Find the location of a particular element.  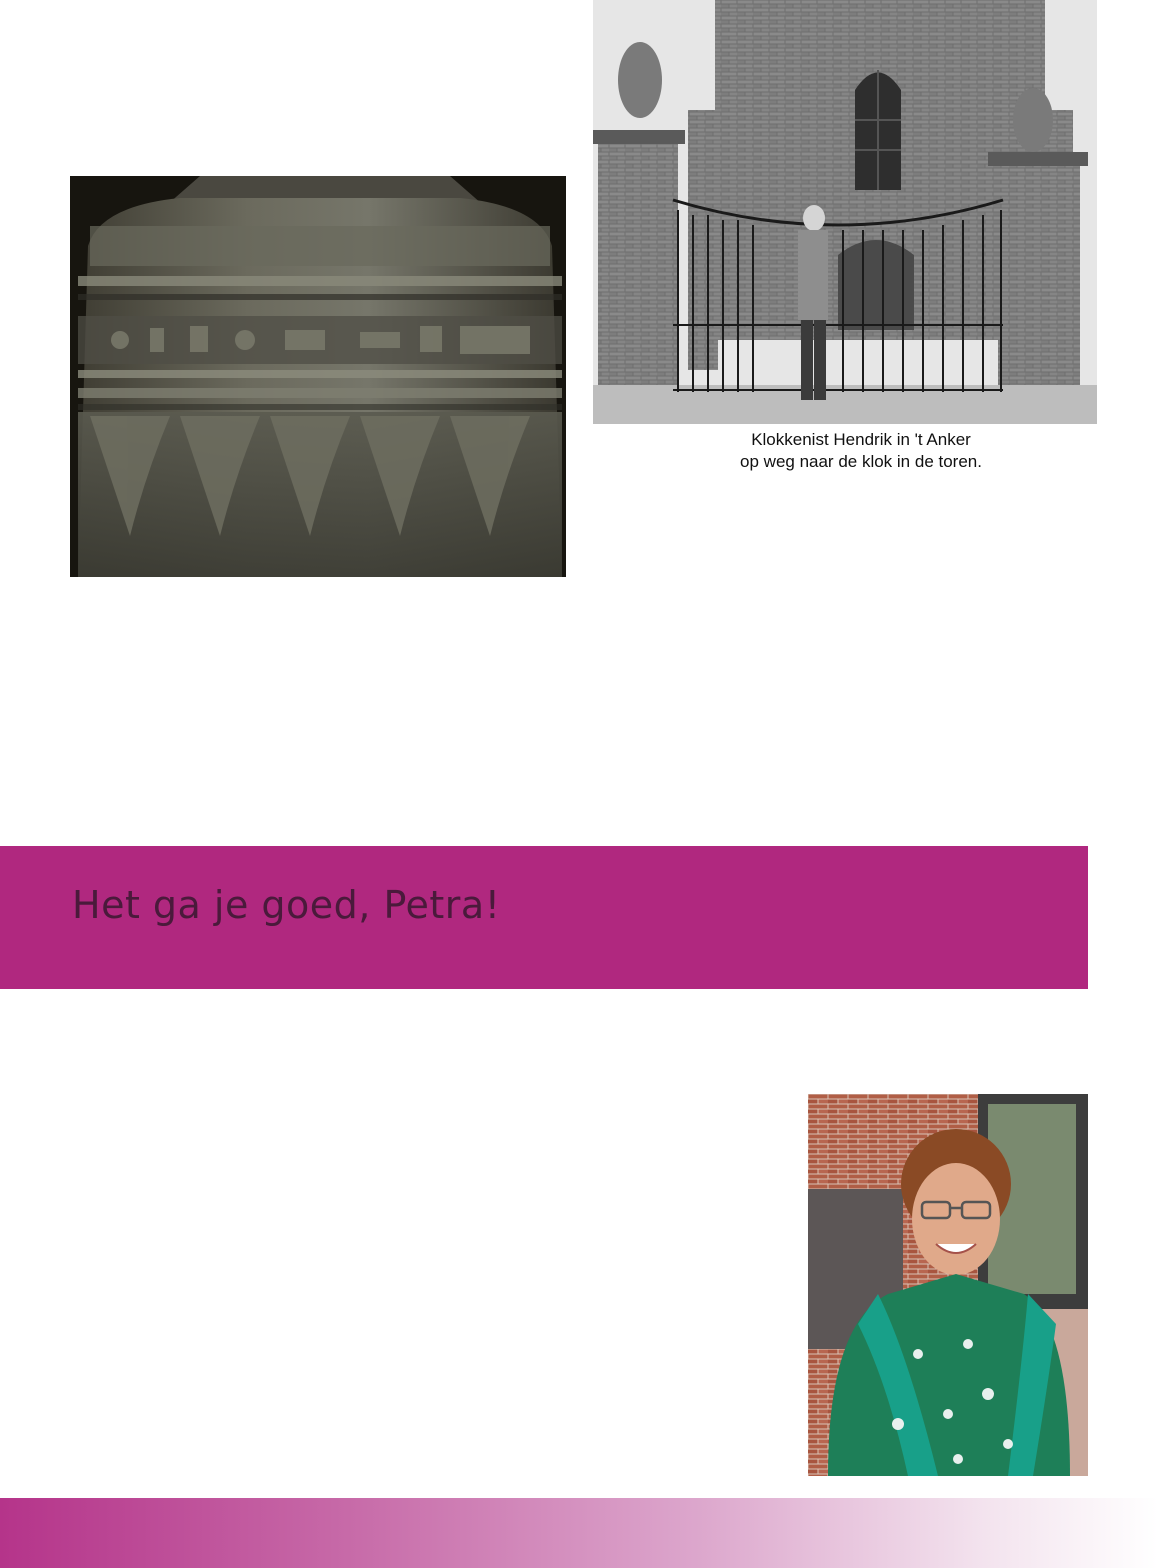

bell-image is located at coordinates (318, 376).